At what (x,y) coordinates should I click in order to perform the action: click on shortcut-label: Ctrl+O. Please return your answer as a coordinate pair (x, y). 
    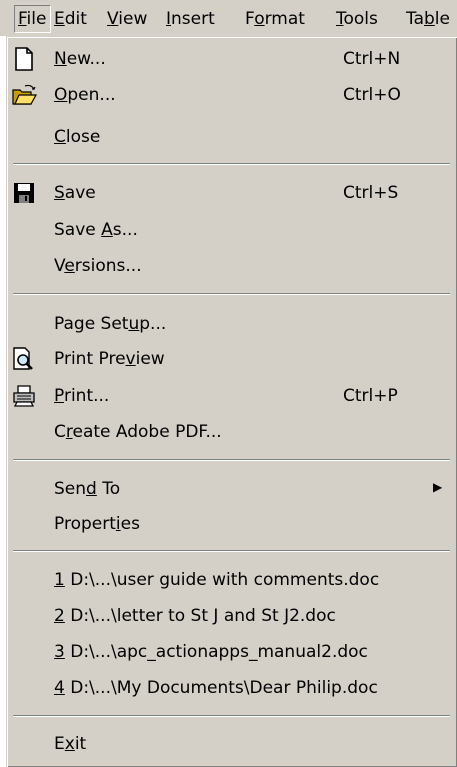
    Looking at the image, I should click on (372, 95).